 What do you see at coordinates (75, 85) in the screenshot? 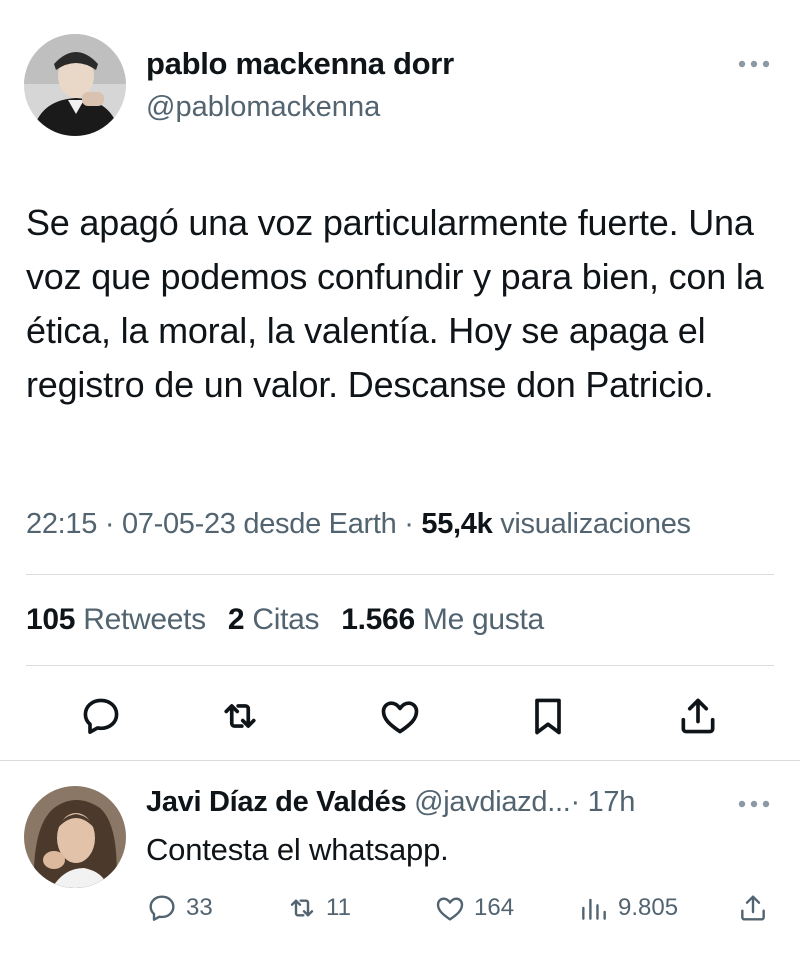
I see `author-avatar` at bounding box center [75, 85].